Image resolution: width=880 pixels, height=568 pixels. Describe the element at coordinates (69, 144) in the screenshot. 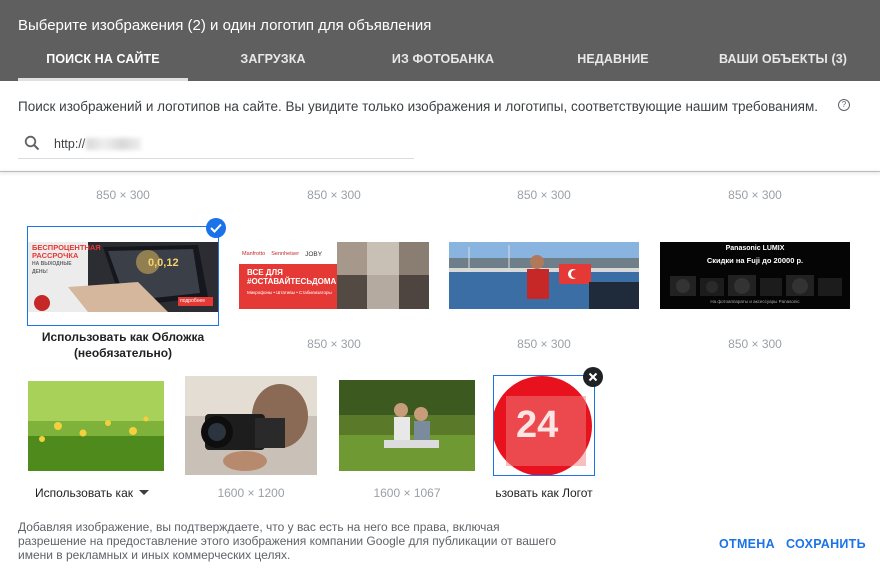

I see `search-input: http://` at that location.